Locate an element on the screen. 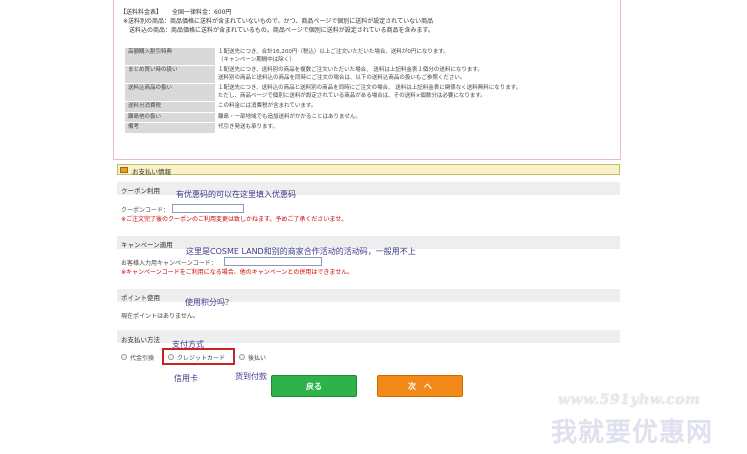  table-row: 離島他の扱い 離島・一部地域でも追加送料がかかることはありません。 is located at coordinates (365, 117).